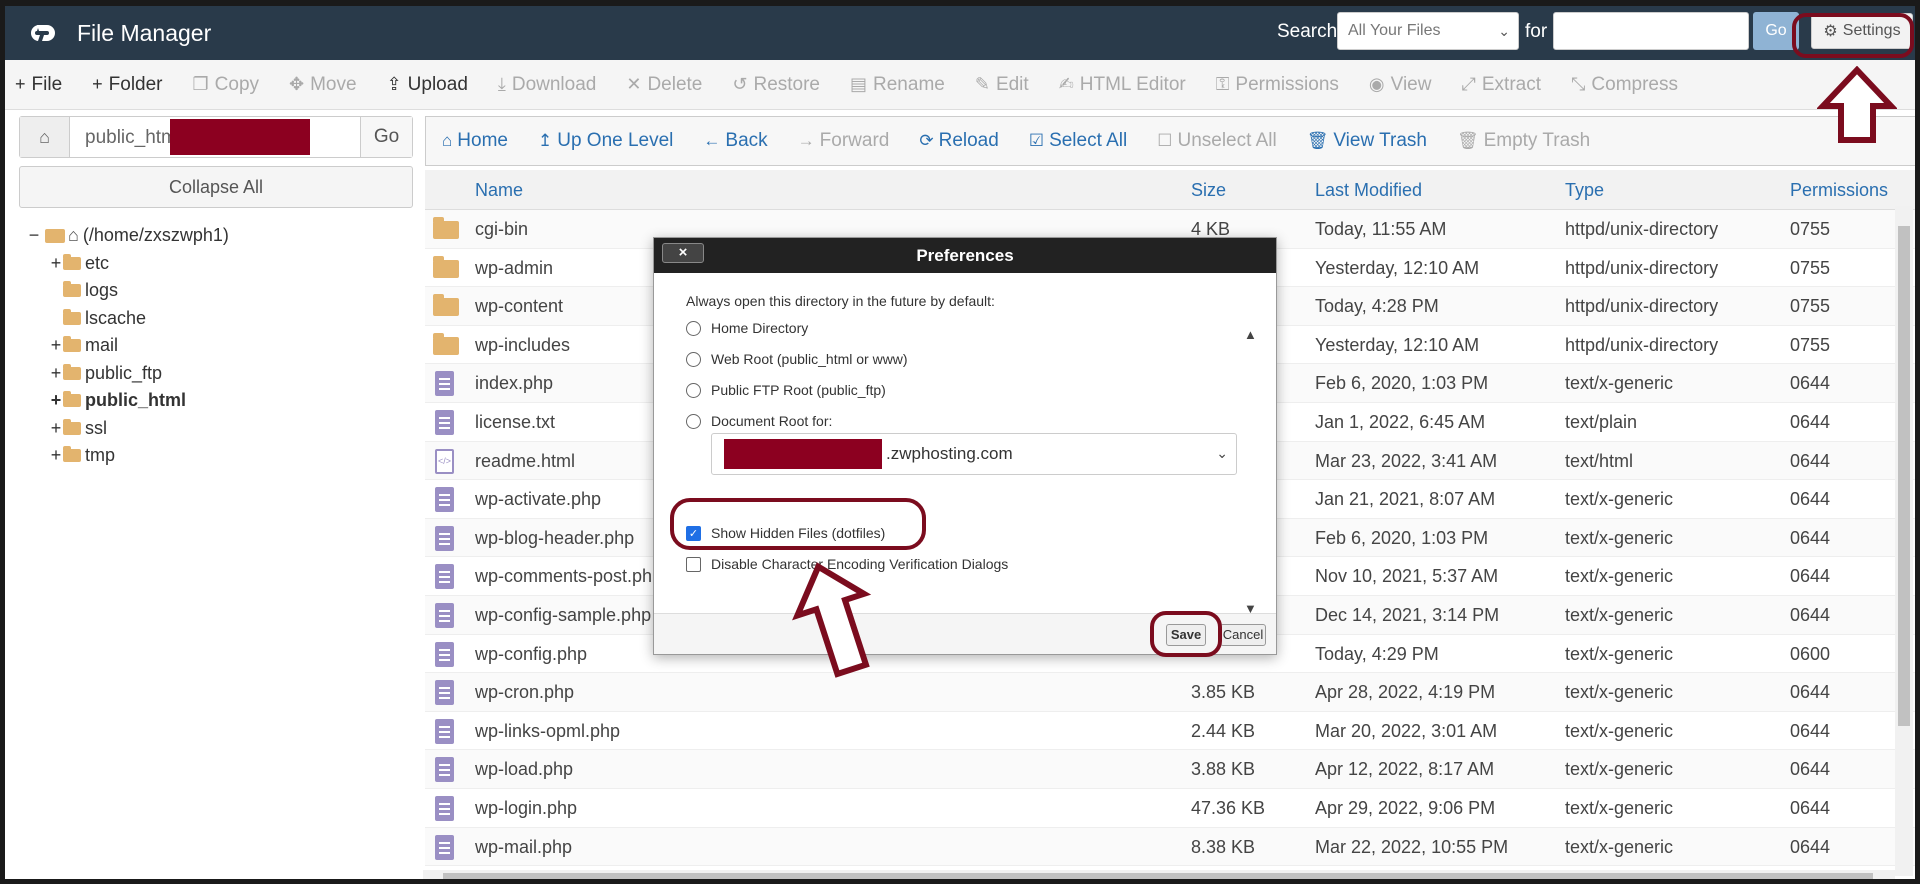  Describe the element at coordinates (547, 85) in the screenshot. I see `toolbar-download-button: ⤓ Download` at that location.